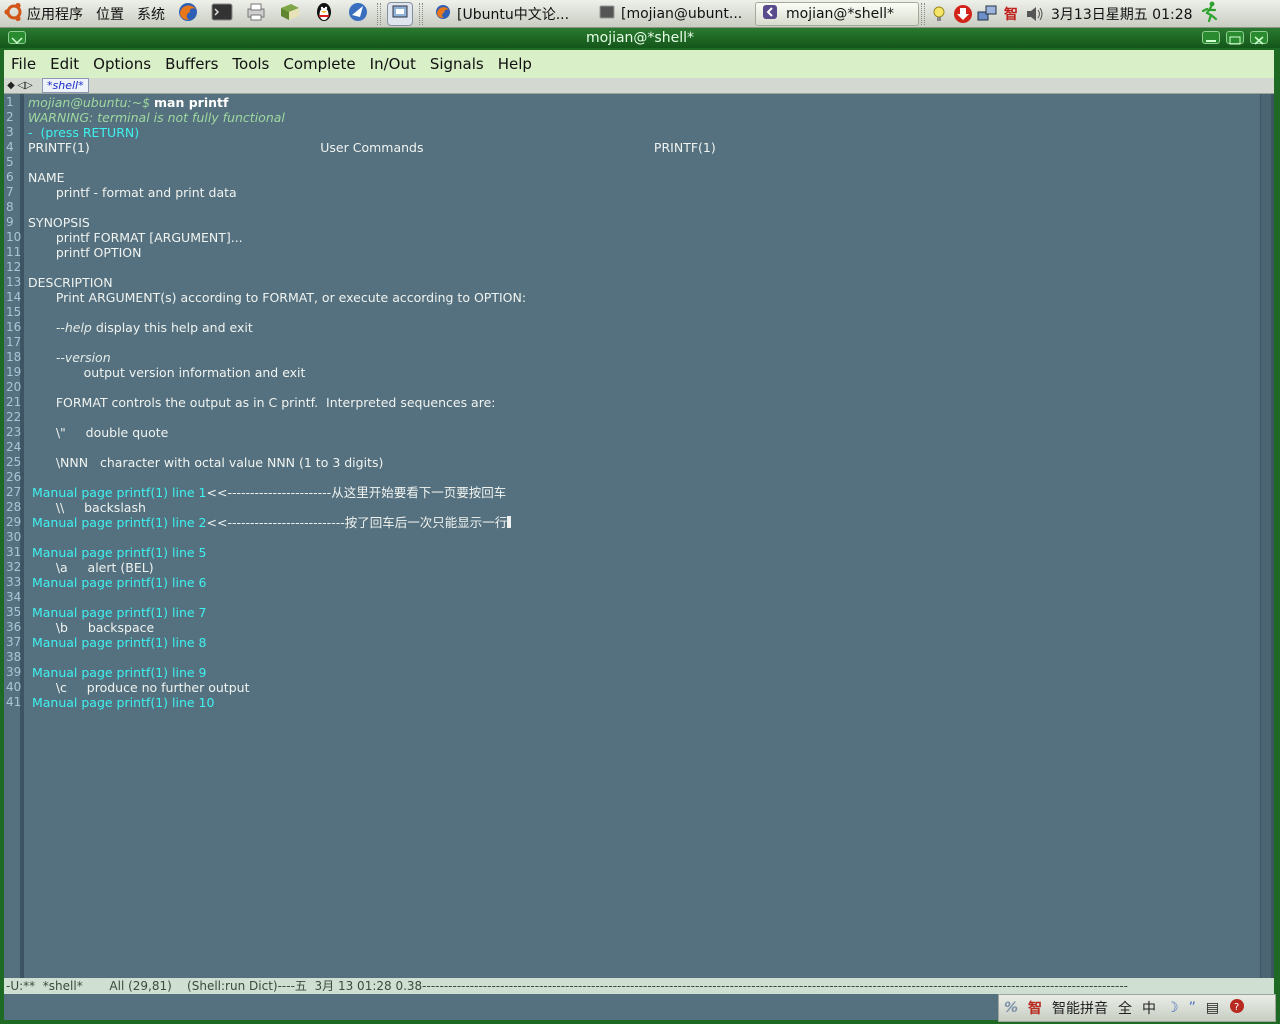  What do you see at coordinates (23, 64) in the screenshot?
I see `menu-file: File` at bounding box center [23, 64].